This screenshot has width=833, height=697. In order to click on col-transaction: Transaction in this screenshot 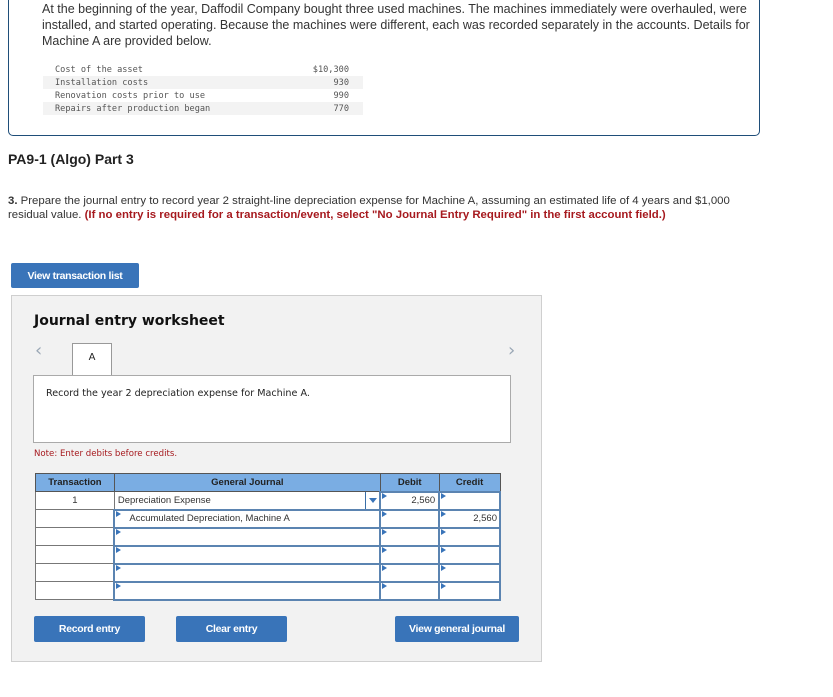, I will do `click(75, 482)`.